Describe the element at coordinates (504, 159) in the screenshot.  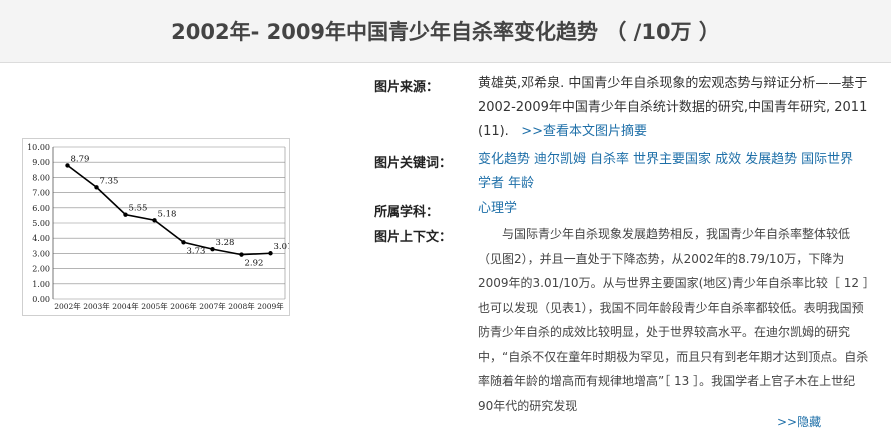
I see `keyword-link: 变化趋势` at that location.